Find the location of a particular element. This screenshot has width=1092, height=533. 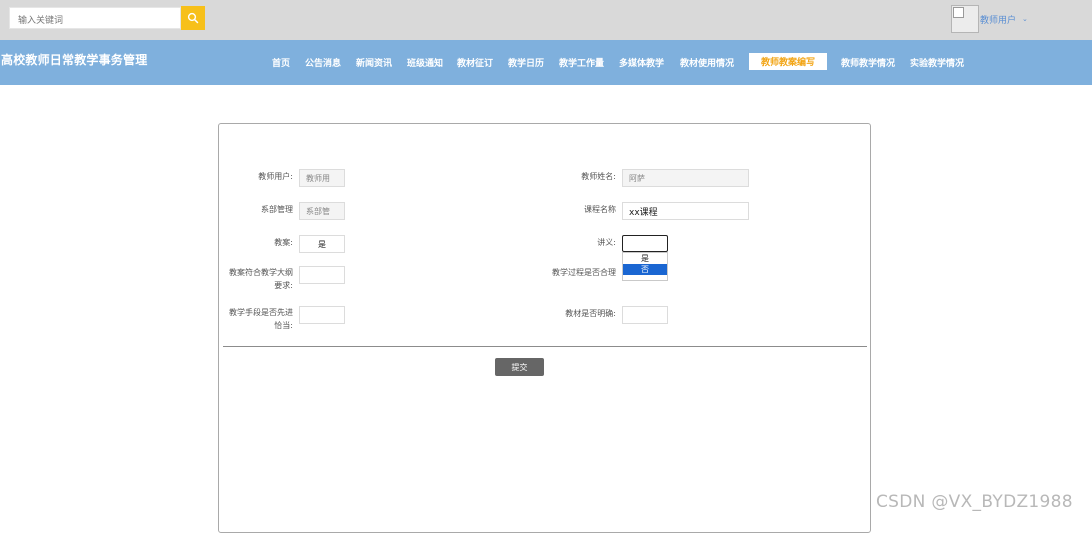

avatar is located at coordinates (965, 19).